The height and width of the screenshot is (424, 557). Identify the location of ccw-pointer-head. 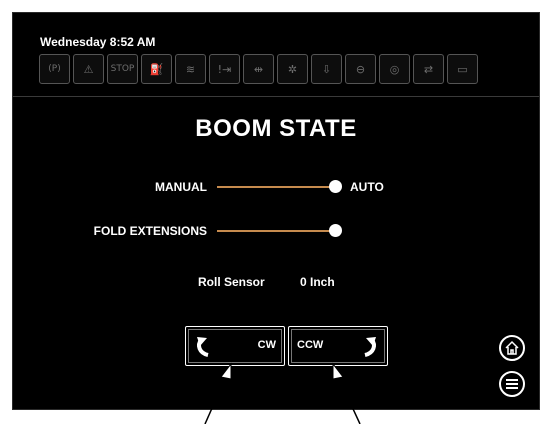
(338, 371).